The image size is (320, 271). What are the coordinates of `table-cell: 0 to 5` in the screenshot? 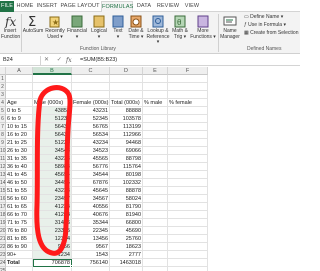 It's located at (19, 111).